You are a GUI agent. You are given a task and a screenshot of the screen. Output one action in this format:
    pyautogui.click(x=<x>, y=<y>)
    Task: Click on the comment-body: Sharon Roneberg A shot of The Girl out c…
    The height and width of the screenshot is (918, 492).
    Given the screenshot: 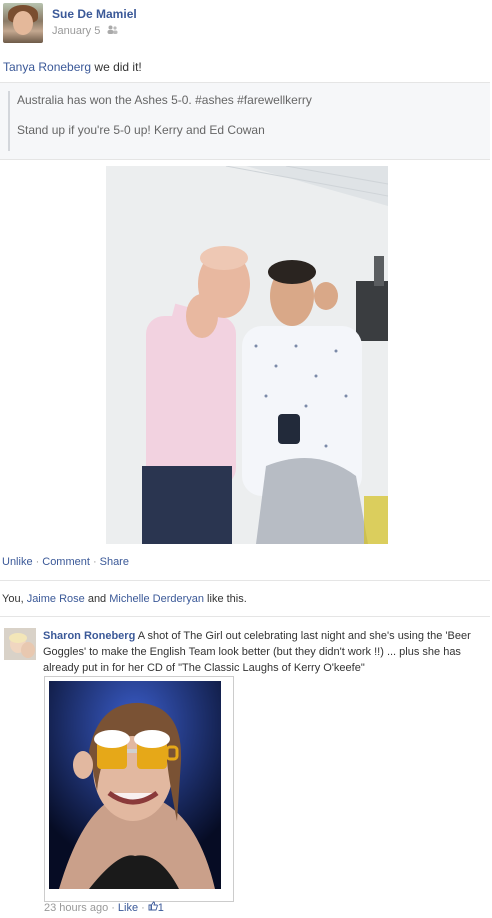 What is the action you would take?
    pyautogui.click(x=263, y=652)
    